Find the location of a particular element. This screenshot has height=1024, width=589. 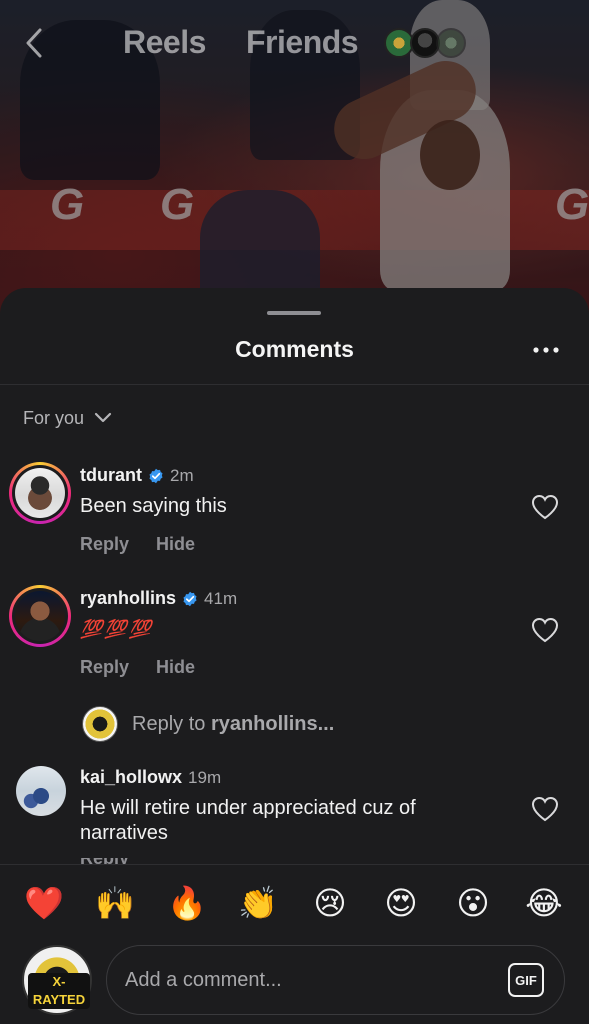

comment-text: Been saying this is located at coordinates (153, 506).